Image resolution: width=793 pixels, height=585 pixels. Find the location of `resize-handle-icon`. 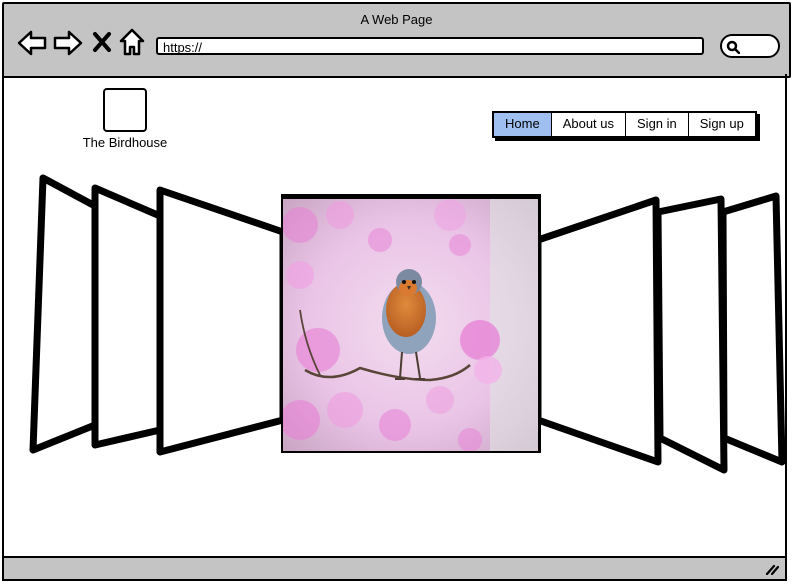

resize-handle-icon is located at coordinates (772, 569).